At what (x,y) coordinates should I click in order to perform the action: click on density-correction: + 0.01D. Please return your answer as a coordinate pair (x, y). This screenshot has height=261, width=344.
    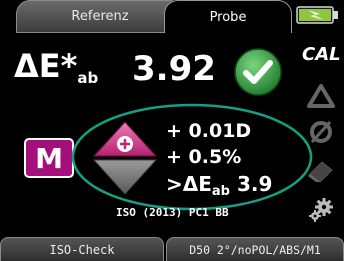
    Looking at the image, I should click on (209, 131).